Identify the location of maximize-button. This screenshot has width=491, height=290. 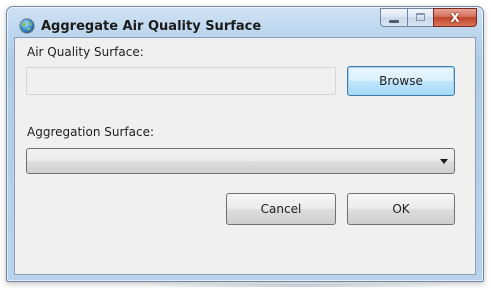
(420, 17).